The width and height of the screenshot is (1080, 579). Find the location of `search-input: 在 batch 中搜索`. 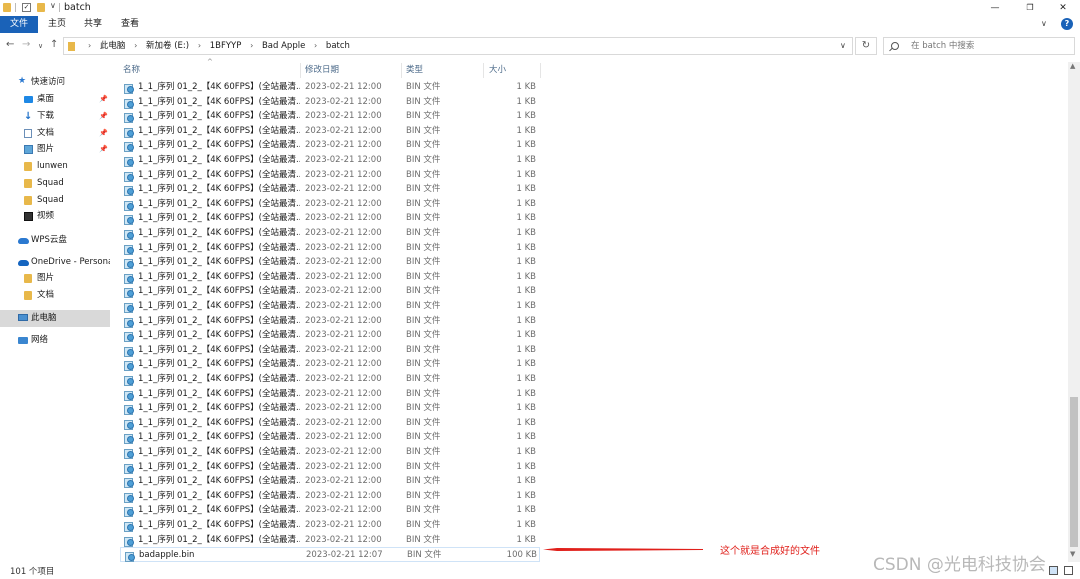

search-input: 在 batch 中搜索 is located at coordinates (979, 46).